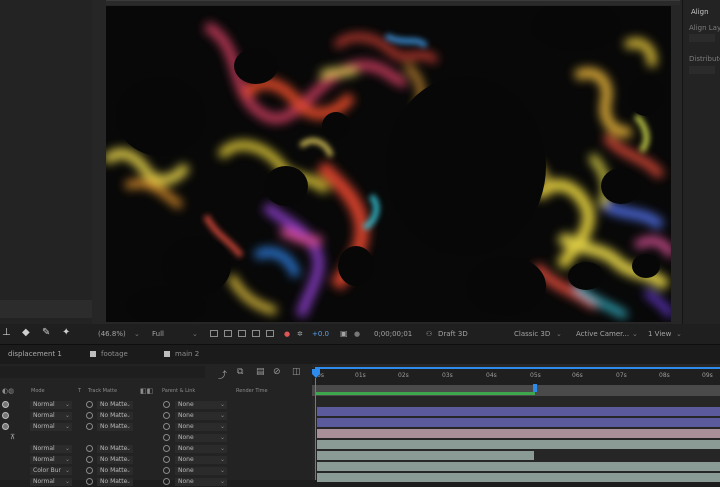 The image size is (720, 487). Describe the element at coordinates (357, 334) in the screenshot. I see `show-snapshot-icon: ●` at that location.